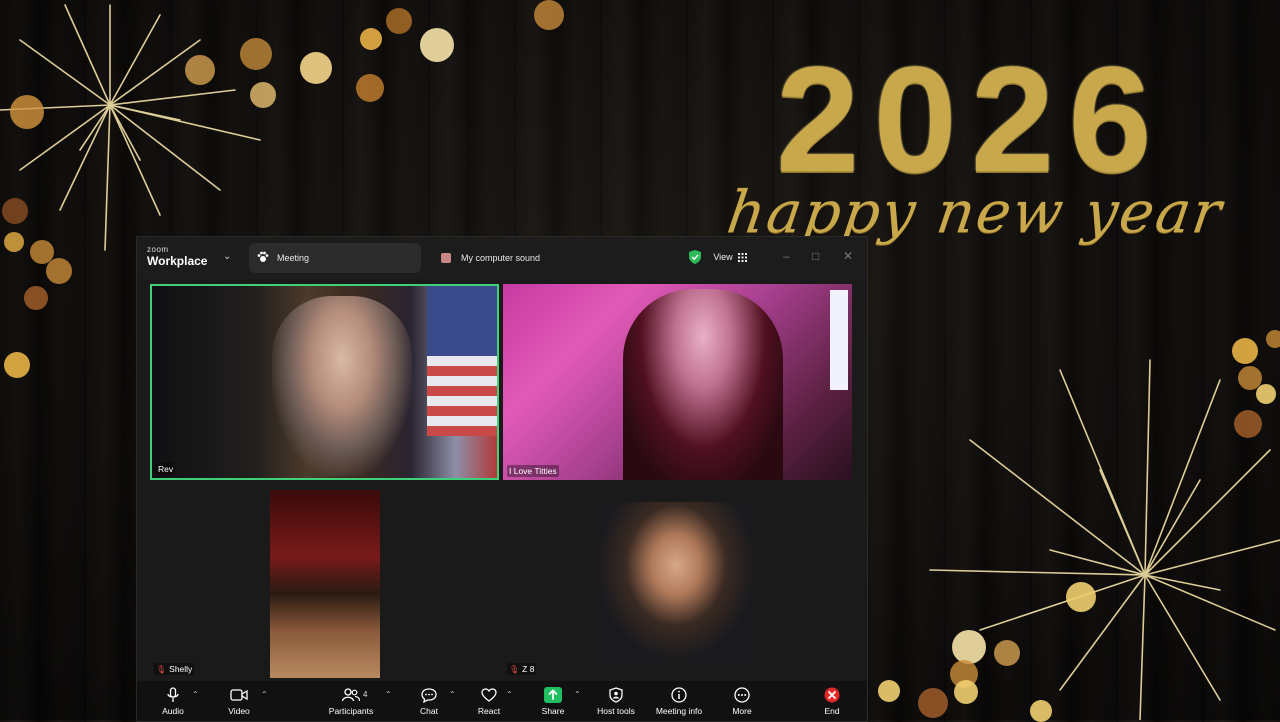 Image resolution: width=1280 pixels, height=722 pixels. Describe the element at coordinates (388, 694) in the screenshot. I see `participants-options-caret-icon: ⌃` at that location.